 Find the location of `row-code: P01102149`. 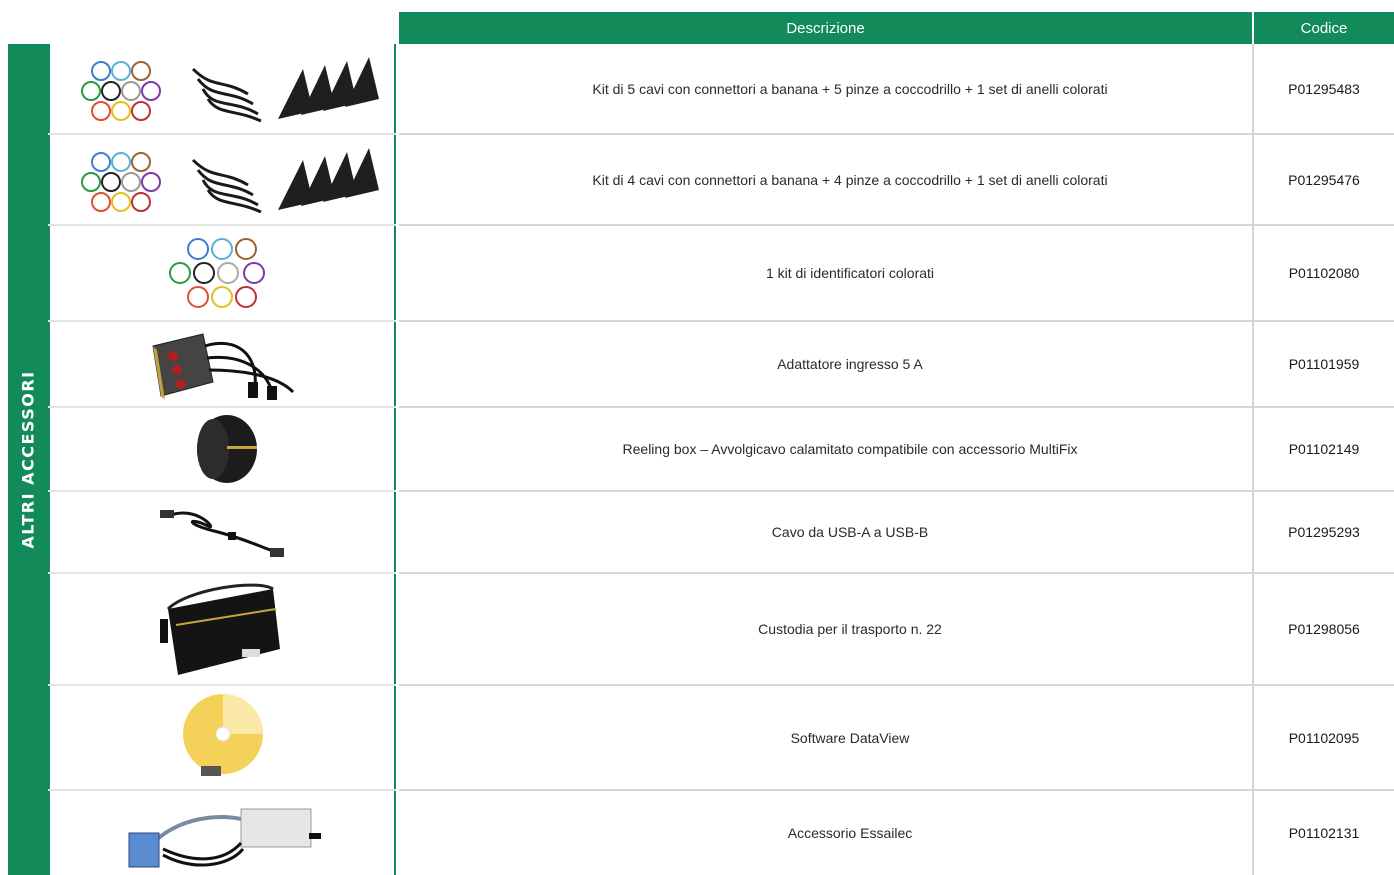

row-code: P01102149 is located at coordinates (1324, 449).